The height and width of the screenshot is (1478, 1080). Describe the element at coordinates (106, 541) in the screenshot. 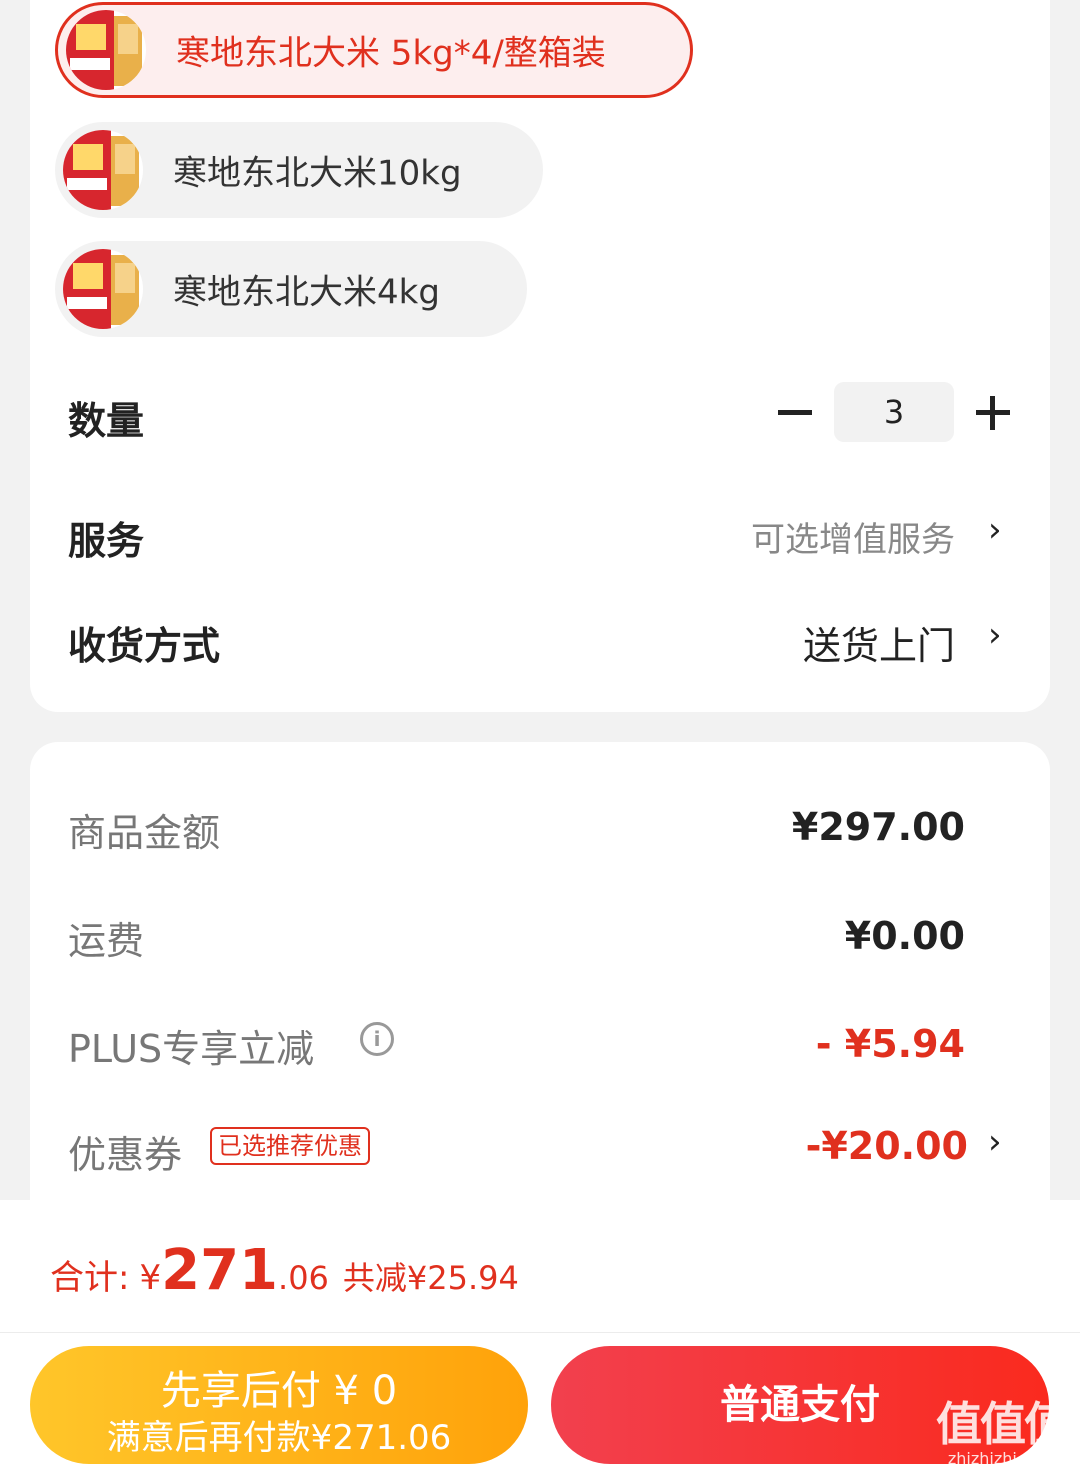

I see `service-label: 服务` at that location.